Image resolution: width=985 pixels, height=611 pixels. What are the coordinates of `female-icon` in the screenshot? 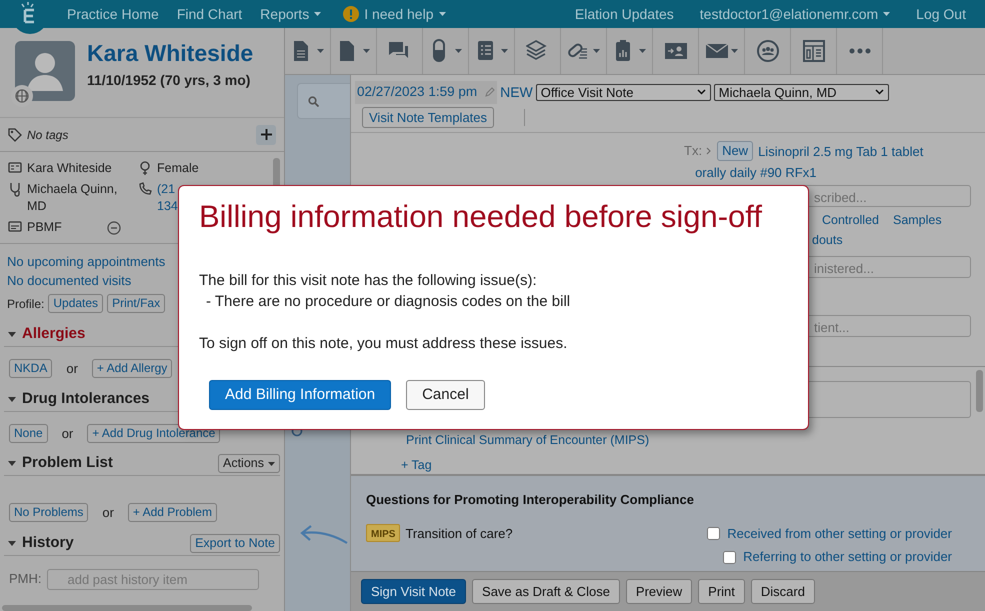 It's located at (145, 168).